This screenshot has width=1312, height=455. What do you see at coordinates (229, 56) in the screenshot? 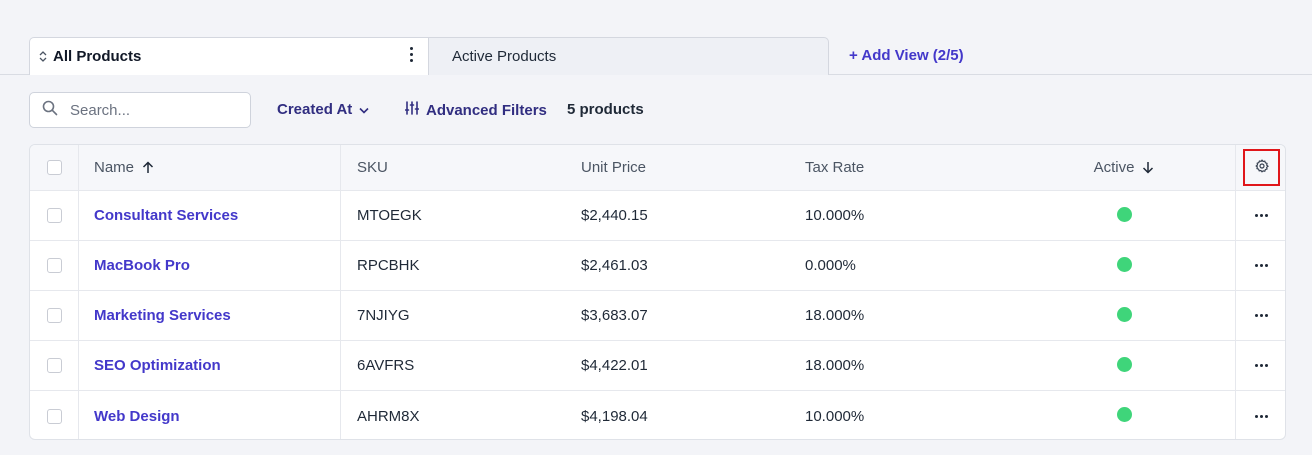
I see `tab-all-products: All Products` at bounding box center [229, 56].